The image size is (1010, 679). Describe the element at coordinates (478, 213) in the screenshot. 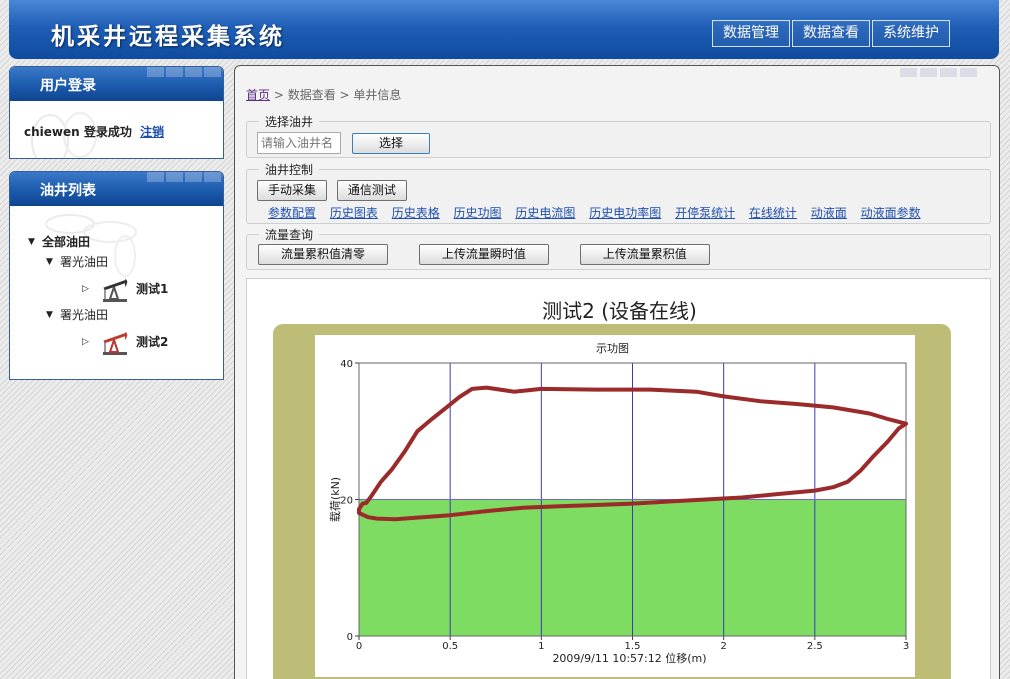

I see `link-history-dynamometer: 历史功图` at that location.